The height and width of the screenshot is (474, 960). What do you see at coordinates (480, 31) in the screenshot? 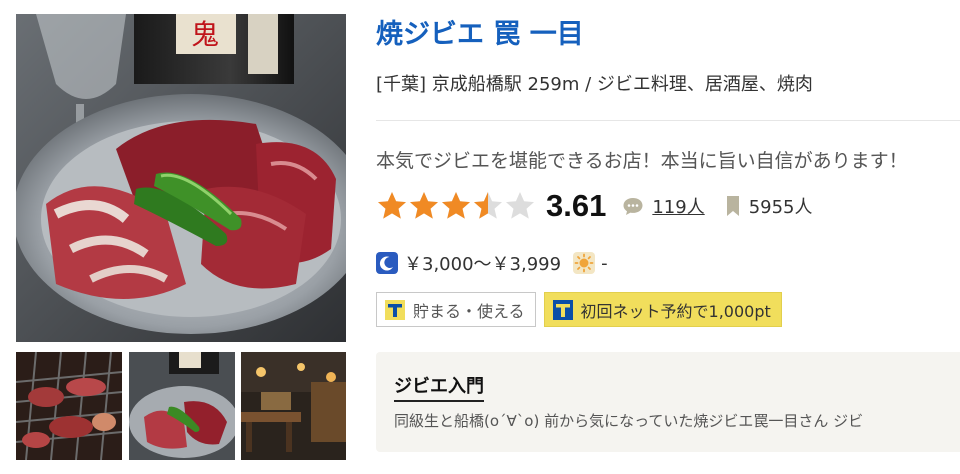
I see `shop-name-link: 焼ジビエ 罠 一目` at bounding box center [480, 31].